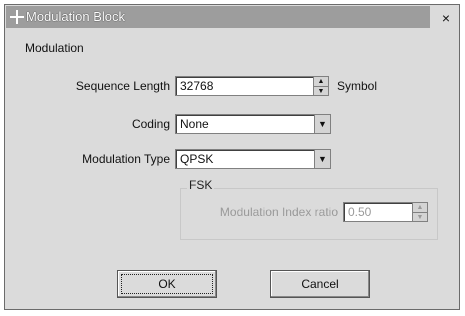  Describe the element at coordinates (201, 185) in the screenshot. I see `fsk-group-label: FSK` at that location.